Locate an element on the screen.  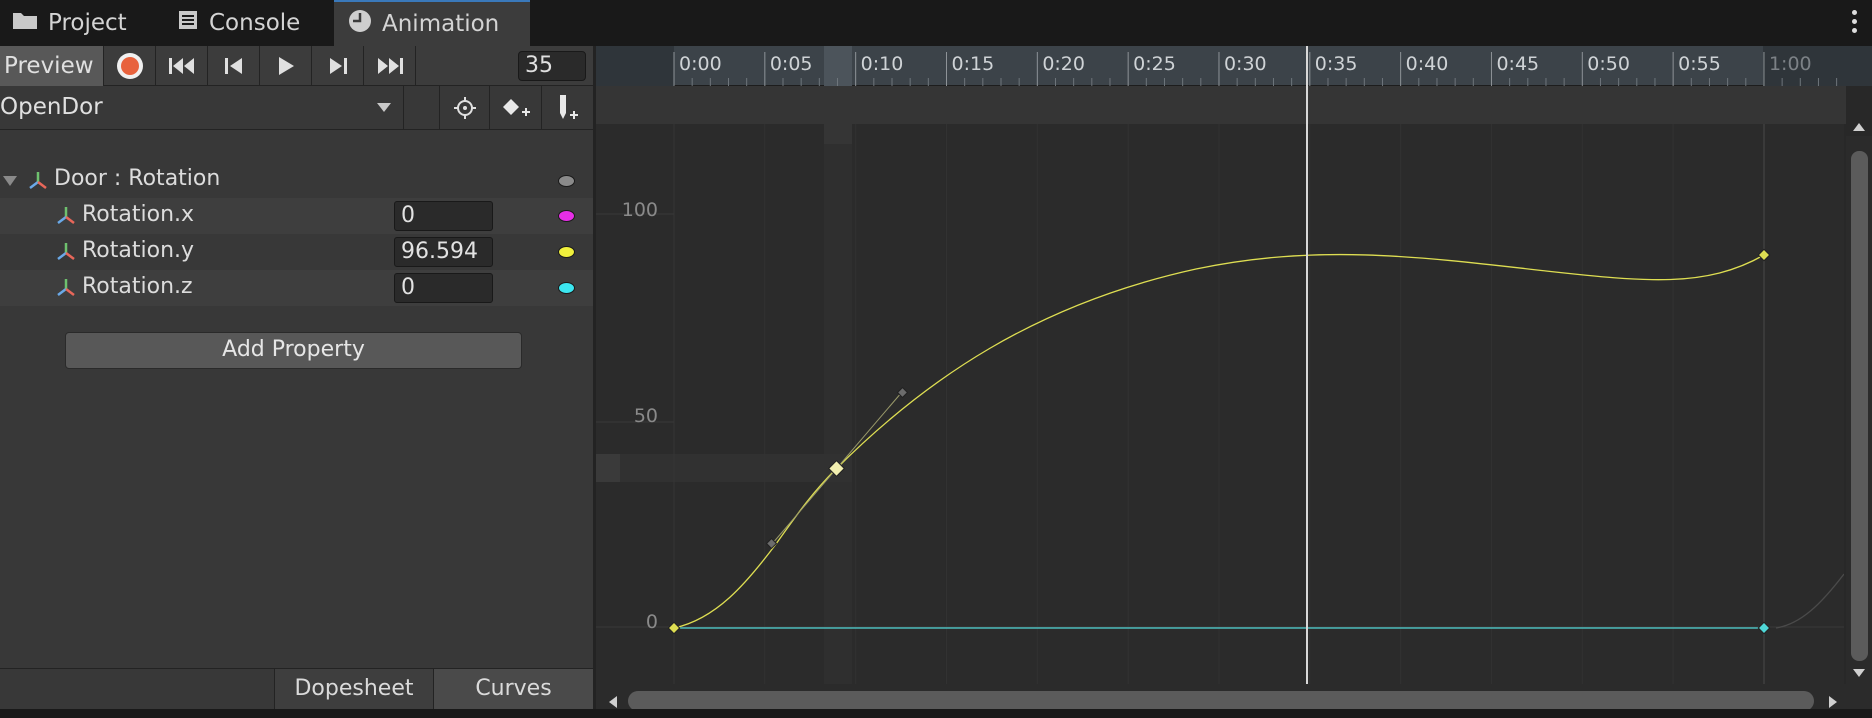
tab-console-label: Console is located at coordinates (255, 23).